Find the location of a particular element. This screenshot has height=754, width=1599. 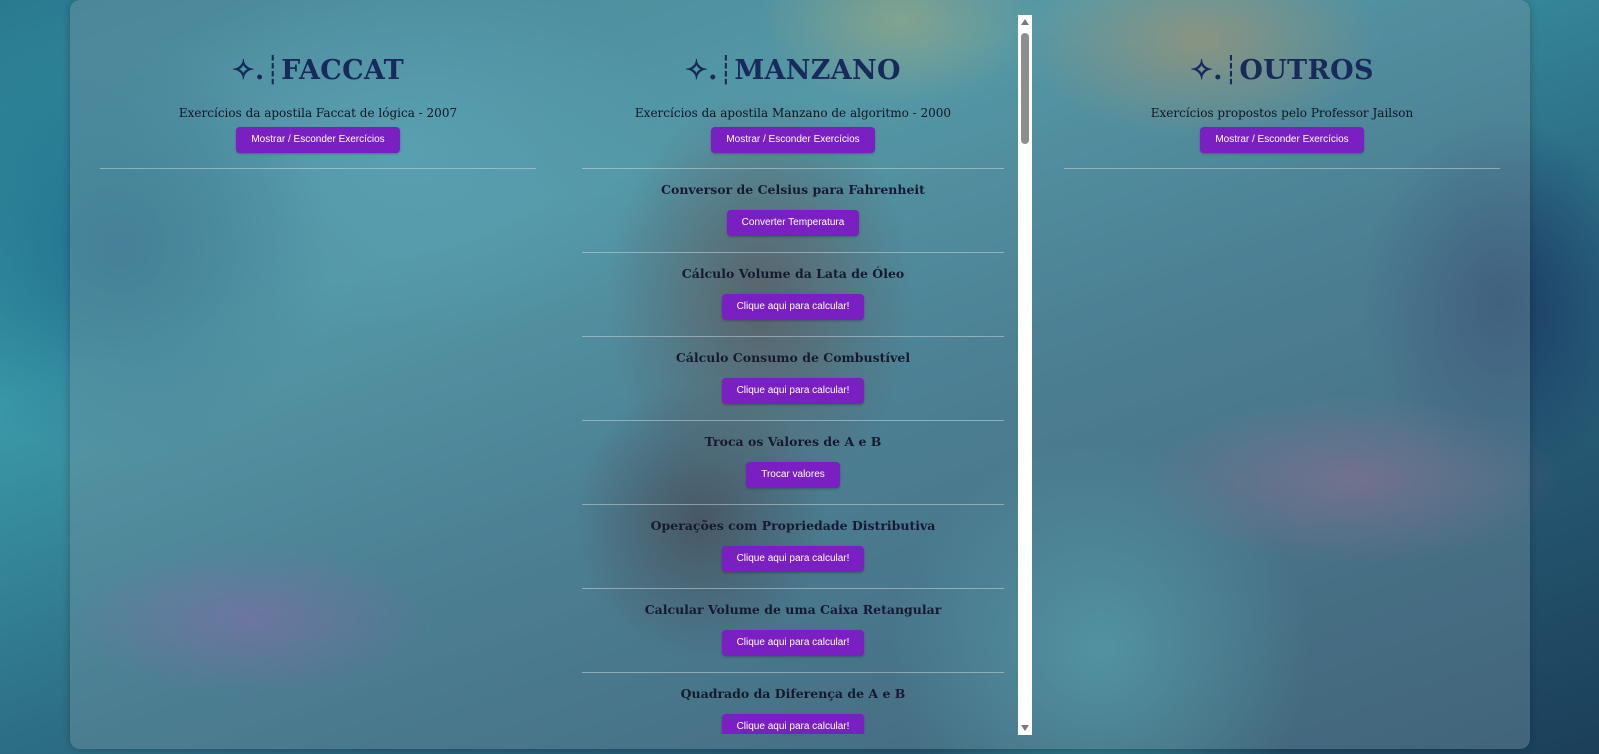

convert-temperature-button: Converter Temperatura is located at coordinates (793, 223).